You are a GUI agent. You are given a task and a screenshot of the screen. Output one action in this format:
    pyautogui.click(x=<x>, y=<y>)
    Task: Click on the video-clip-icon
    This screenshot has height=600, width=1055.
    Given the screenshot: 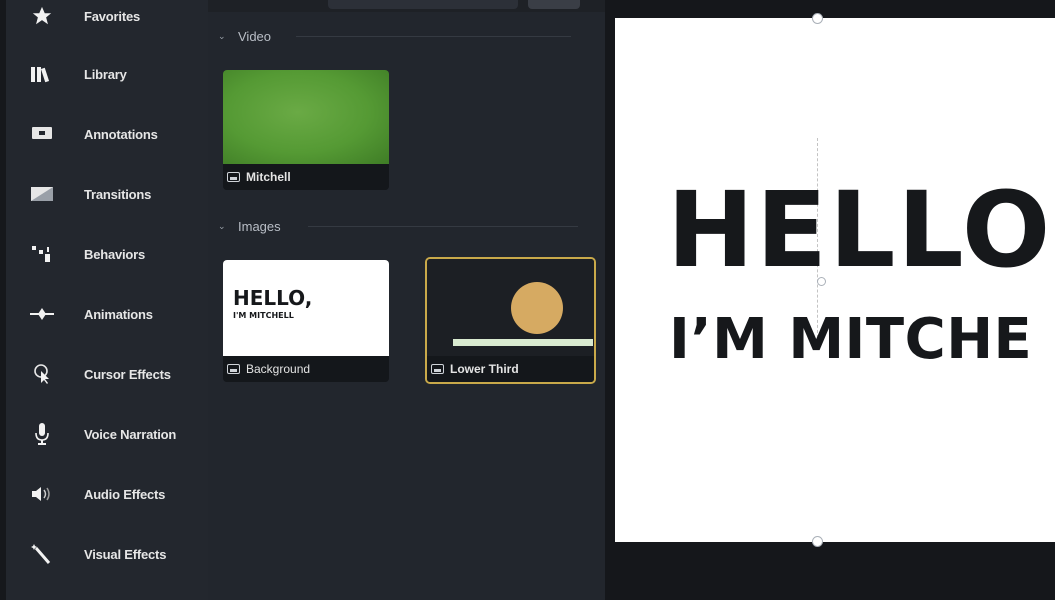 What is the action you would take?
    pyautogui.click(x=233, y=177)
    